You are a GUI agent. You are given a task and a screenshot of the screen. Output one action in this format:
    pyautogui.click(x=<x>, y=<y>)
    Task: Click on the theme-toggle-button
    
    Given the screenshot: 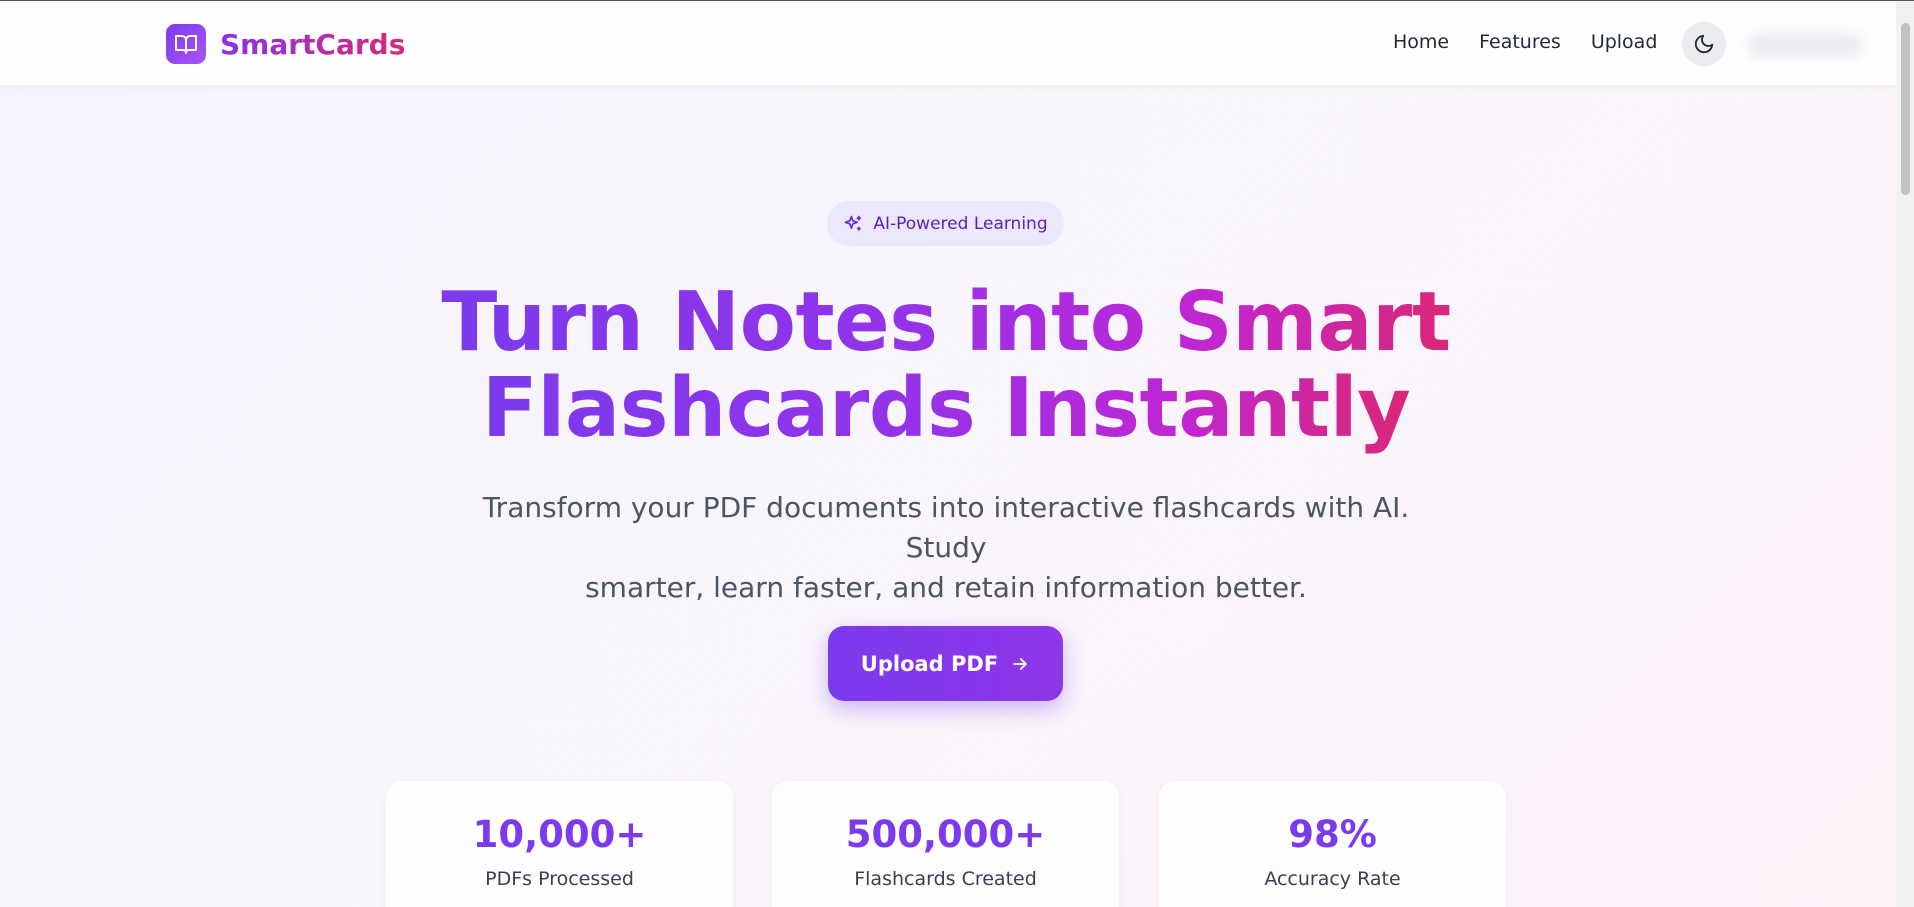 What is the action you would take?
    pyautogui.click(x=1704, y=44)
    